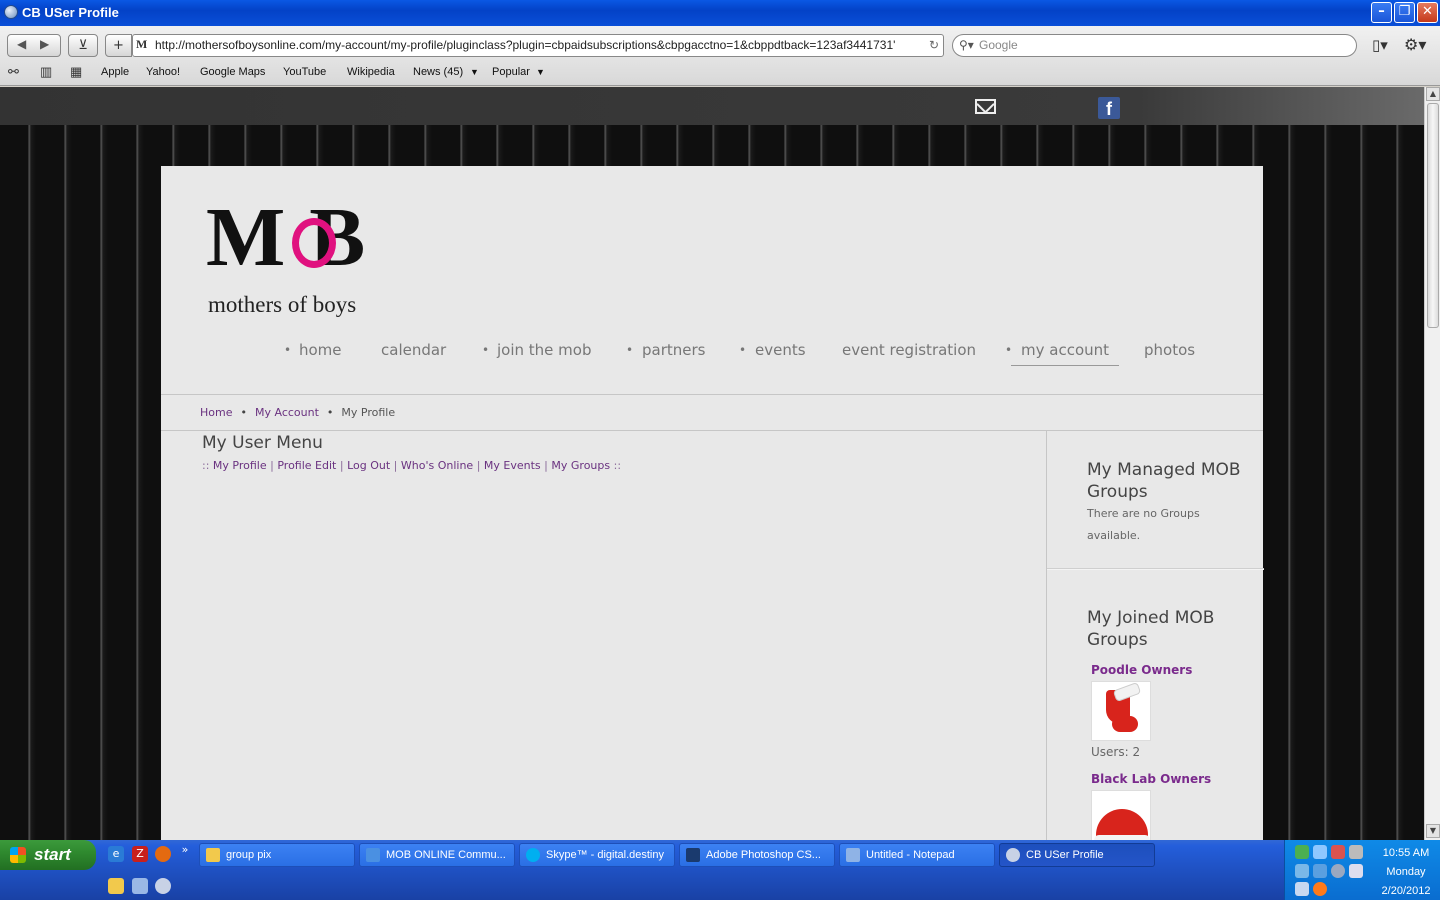 Image resolution: width=1440 pixels, height=900 pixels. I want to click on scroll-thumb, so click(1433, 215).